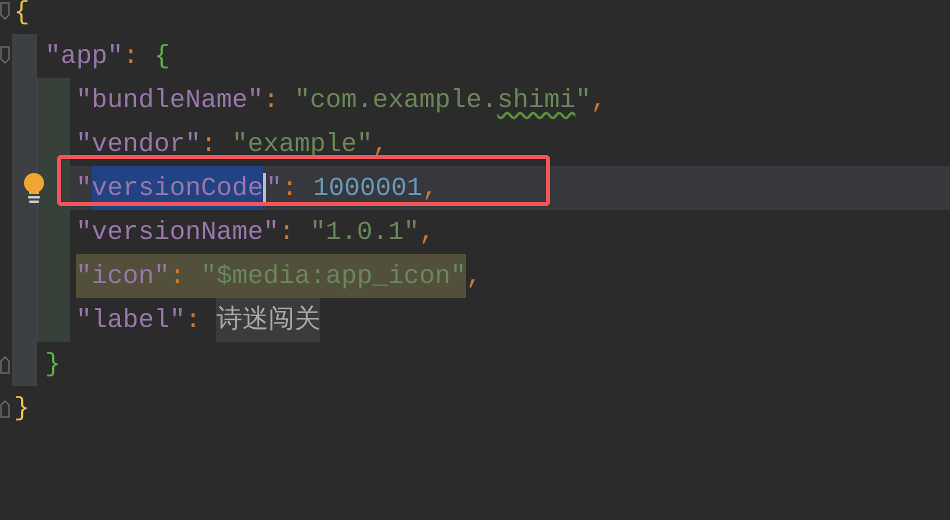 The height and width of the screenshot is (520, 950). What do you see at coordinates (198, 320) in the screenshot?
I see `code-line: "label": 诗迷闯关` at bounding box center [198, 320].